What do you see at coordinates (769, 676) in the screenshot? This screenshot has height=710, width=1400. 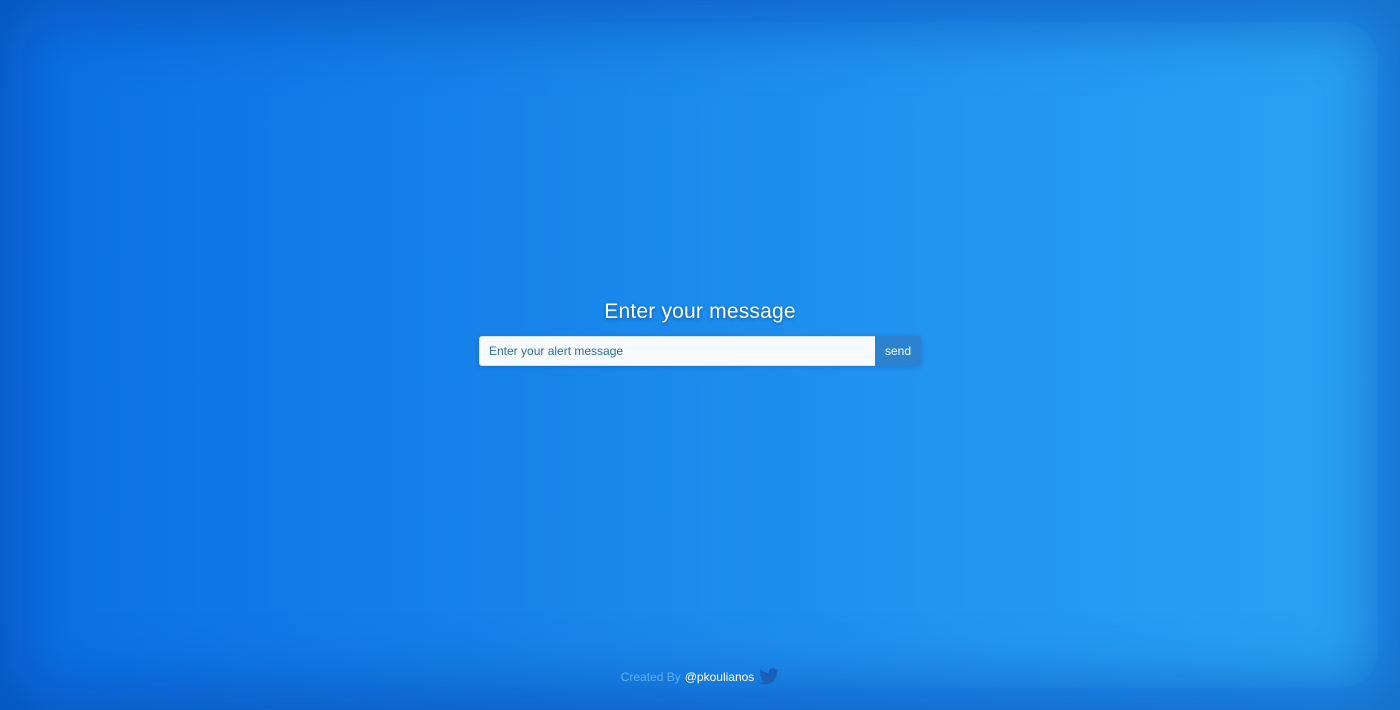 I see `twitter-bird-icon` at bounding box center [769, 676].